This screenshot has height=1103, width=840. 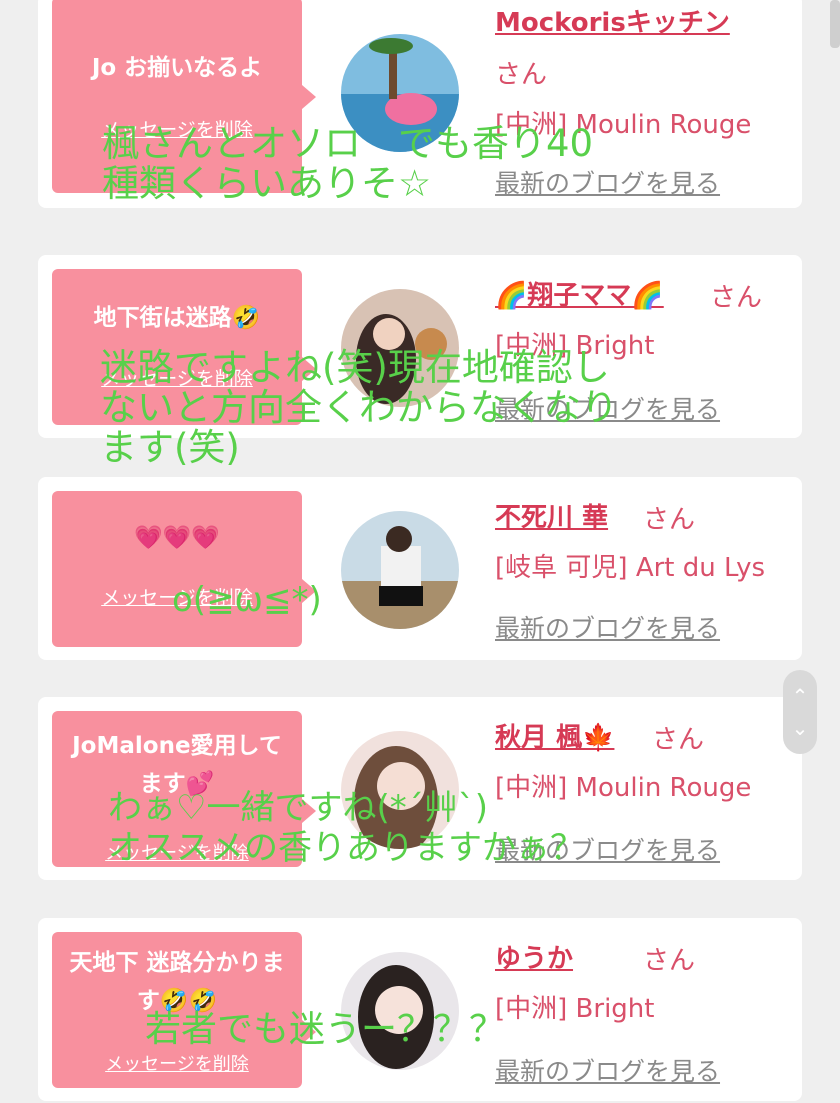 I want to click on avatar-photo, so click(x=400, y=570).